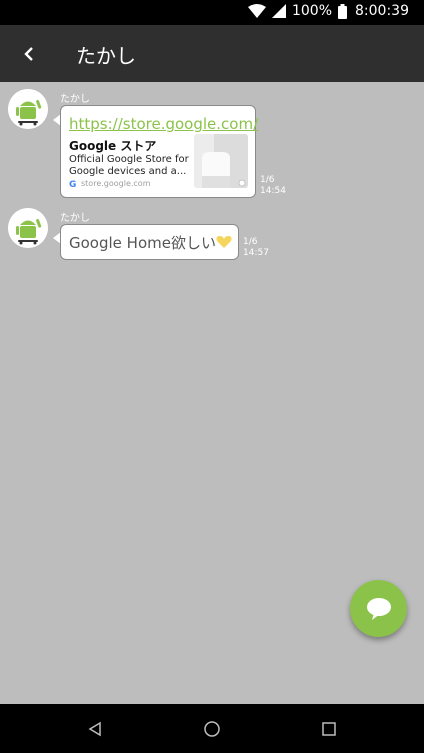 The height and width of the screenshot is (753, 424). What do you see at coordinates (382, 11) in the screenshot?
I see `status-time: 8:00:39` at bounding box center [382, 11].